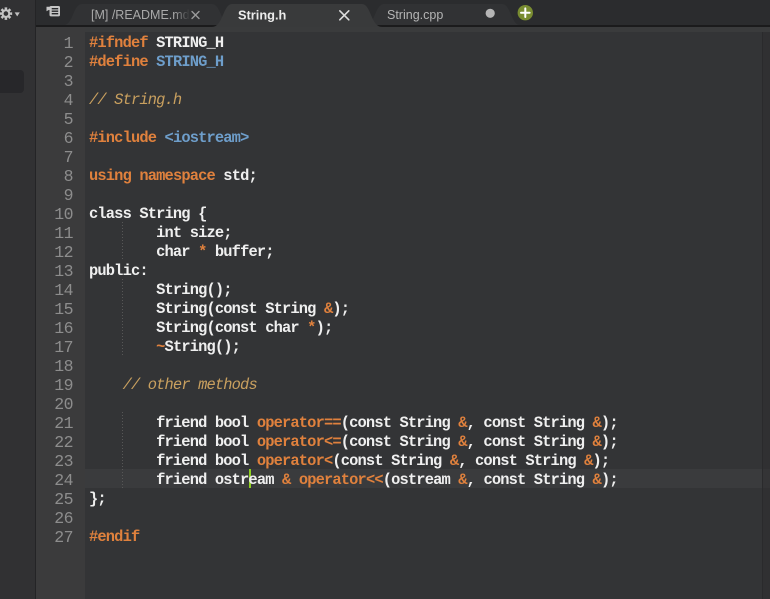 The image size is (770, 599). What do you see at coordinates (262, 15) in the screenshot?
I see `svg-text: String.h` at bounding box center [262, 15].